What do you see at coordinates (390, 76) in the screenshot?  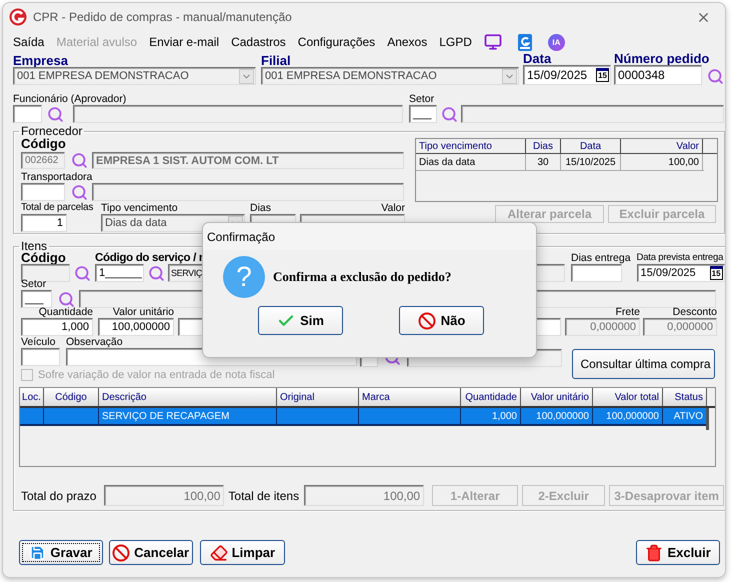 I see `branch-dropdown: 001 EMPRESA DEMONSTRACAO` at bounding box center [390, 76].